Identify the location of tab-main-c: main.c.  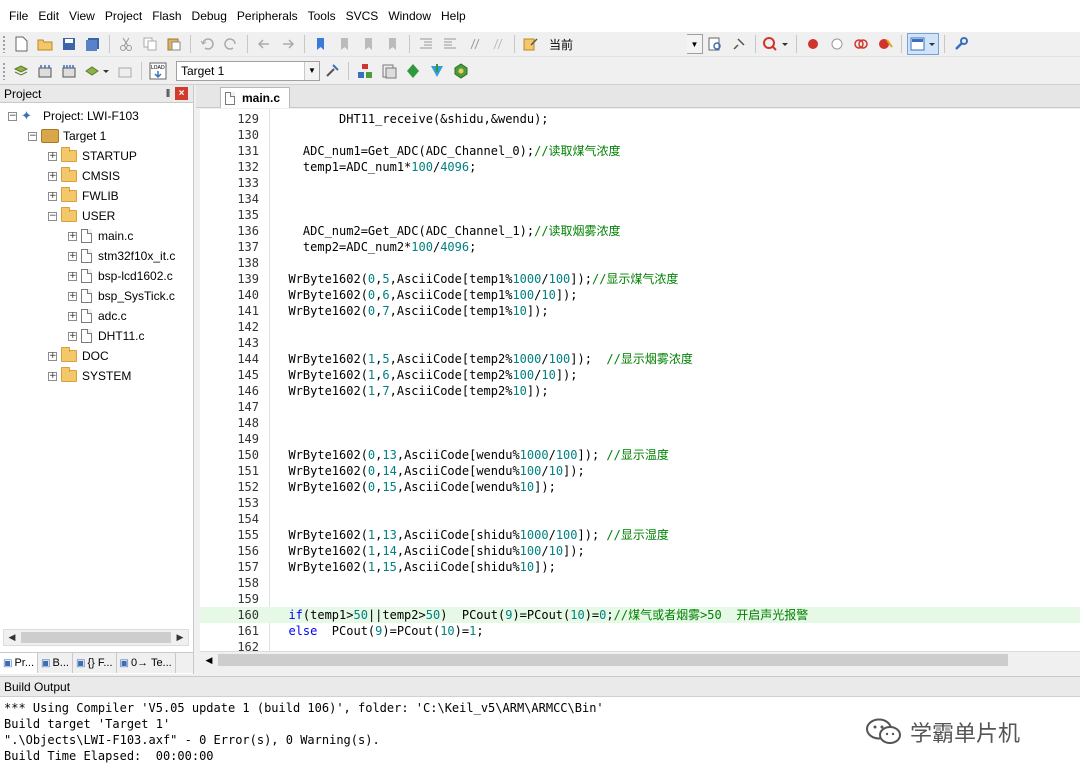
(255, 97).